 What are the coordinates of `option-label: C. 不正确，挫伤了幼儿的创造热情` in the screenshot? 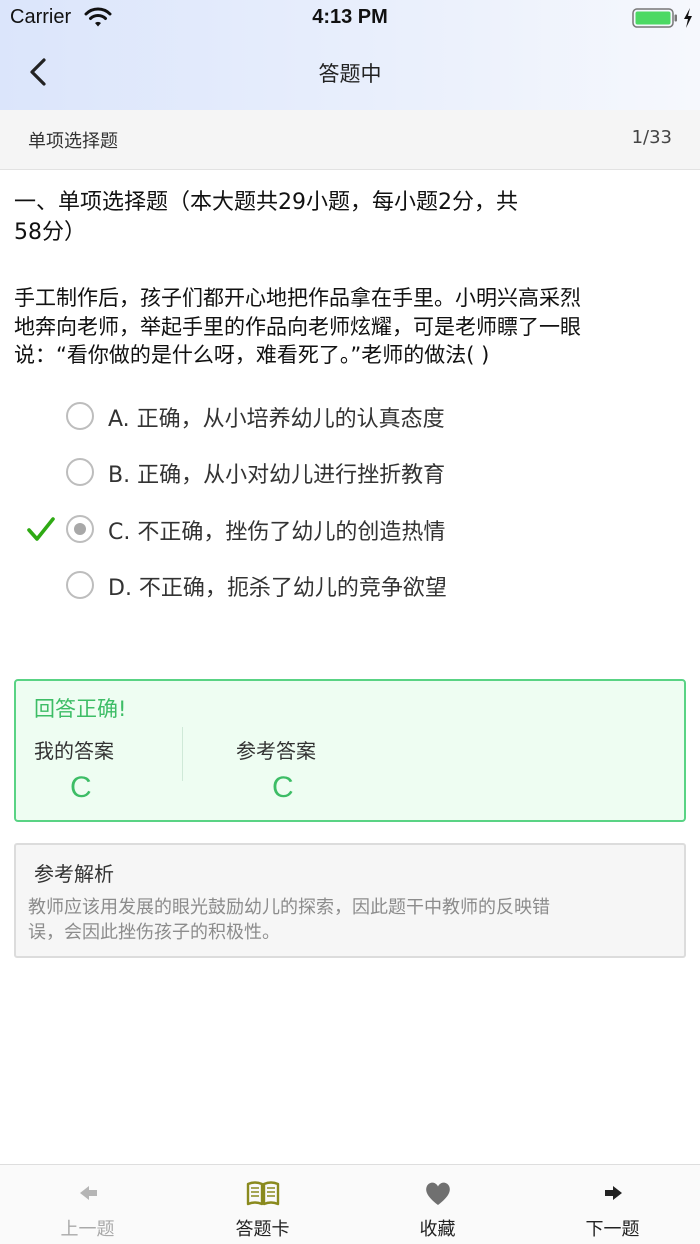 It's located at (277, 532).